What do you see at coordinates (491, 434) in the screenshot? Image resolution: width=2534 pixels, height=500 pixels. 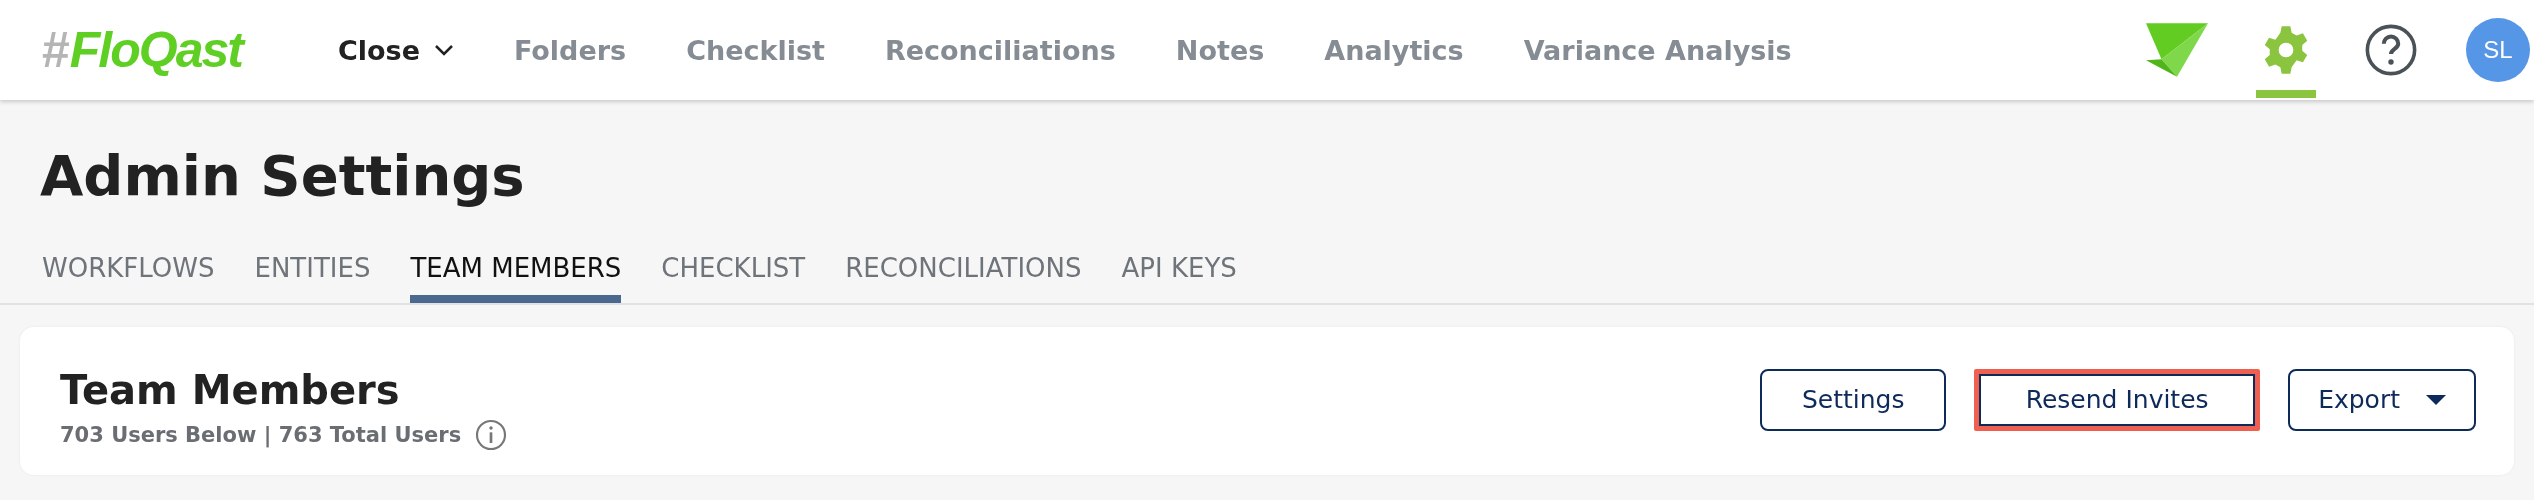 I see `info-icon` at bounding box center [491, 434].